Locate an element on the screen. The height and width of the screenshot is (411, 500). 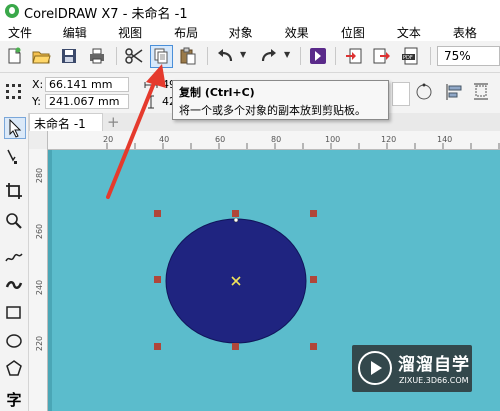
polygon-tool is located at coordinates (14, 369).